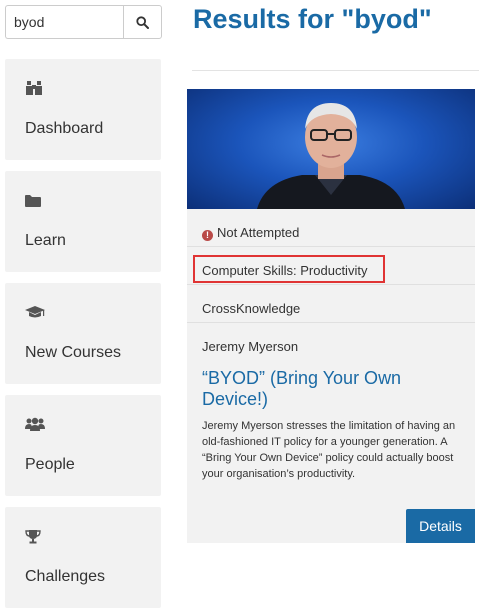 The width and height of the screenshot is (479, 614). Describe the element at coordinates (83, 109) in the screenshot. I see `sidebar-item-dashboard: Dashboard` at that location.